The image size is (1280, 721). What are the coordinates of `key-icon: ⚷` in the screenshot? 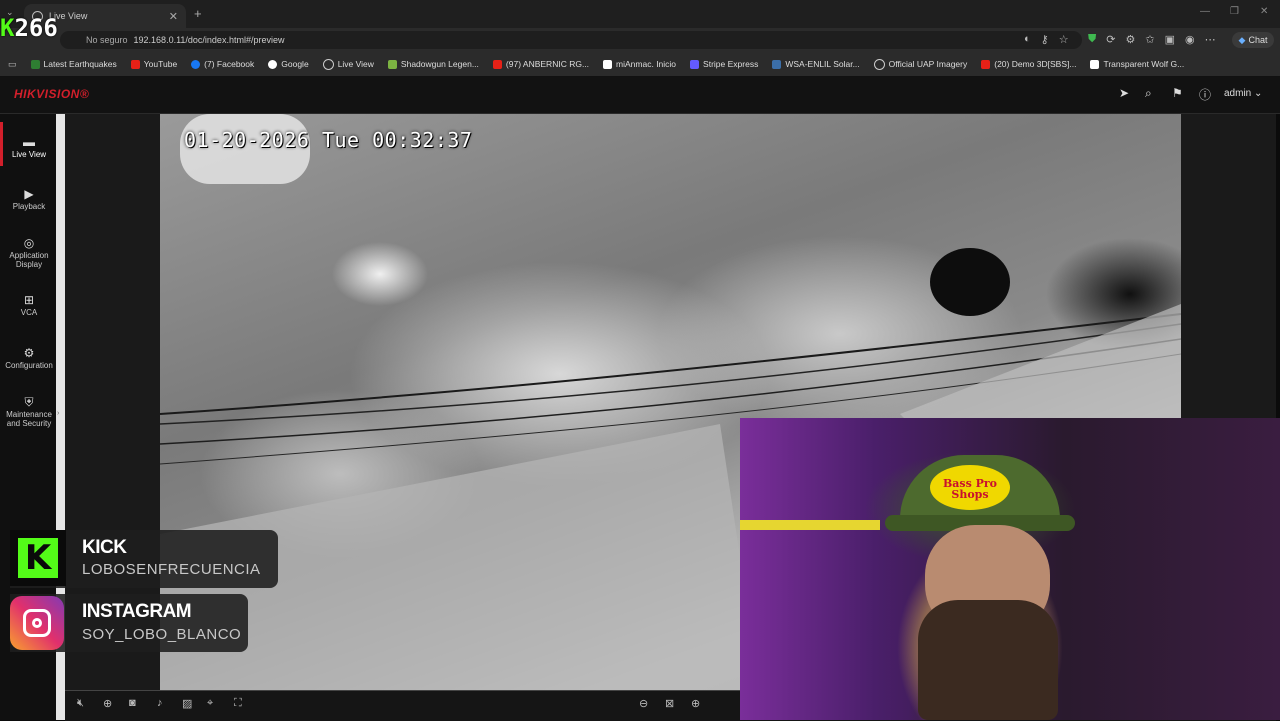 It's located at (1045, 39).